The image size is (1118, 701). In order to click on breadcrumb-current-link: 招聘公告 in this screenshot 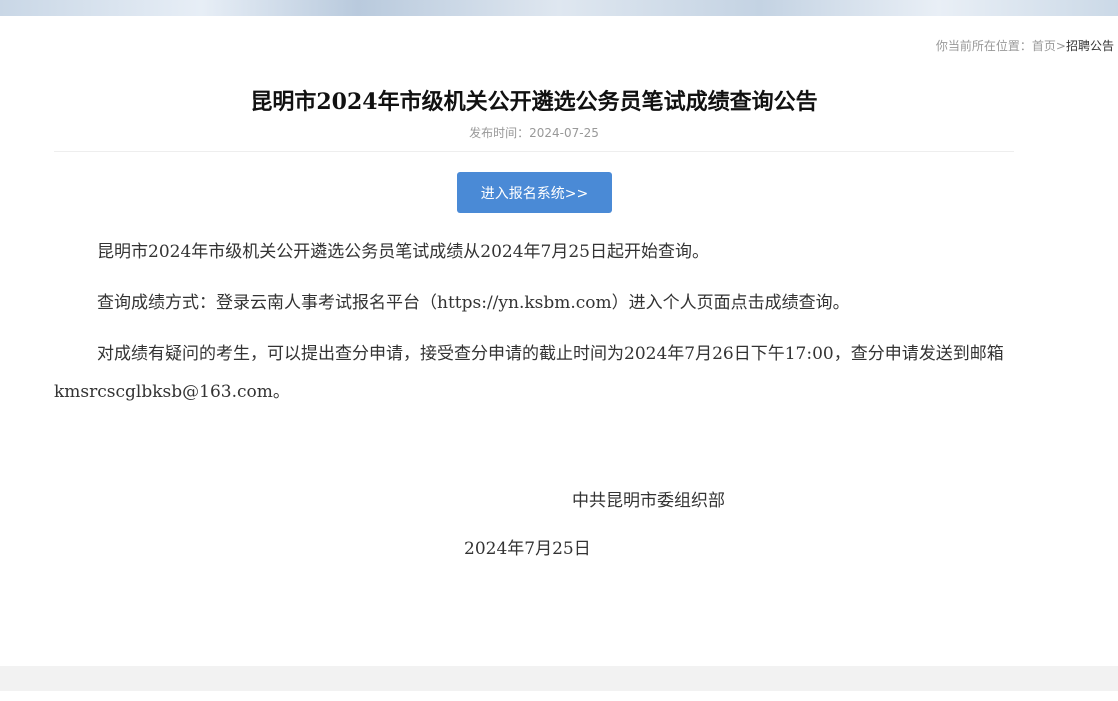, I will do `click(1090, 46)`.